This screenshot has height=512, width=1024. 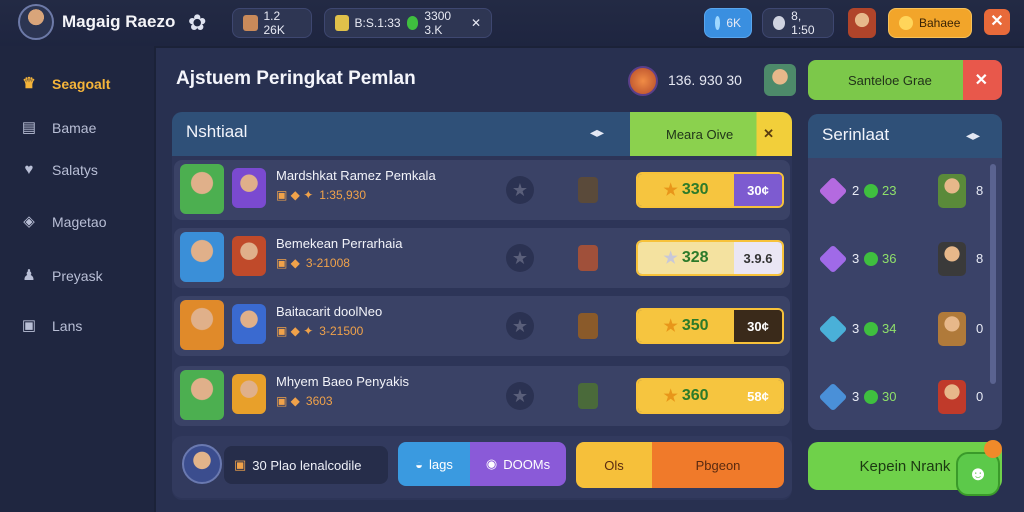 What do you see at coordinates (77, 276) in the screenshot?
I see `sidebar-item-label: Preyask` at bounding box center [77, 276].